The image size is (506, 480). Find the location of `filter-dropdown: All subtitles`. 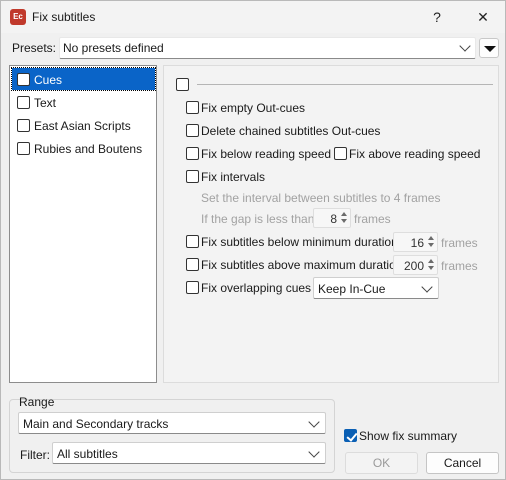

filter-dropdown: All subtitles is located at coordinates (189, 453).